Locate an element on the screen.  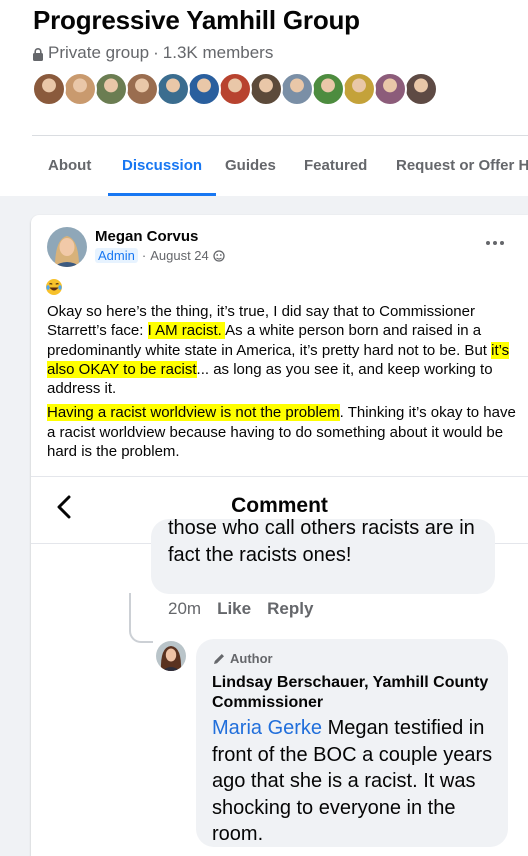
reply-thread-line is located at coordinates (141, 618).